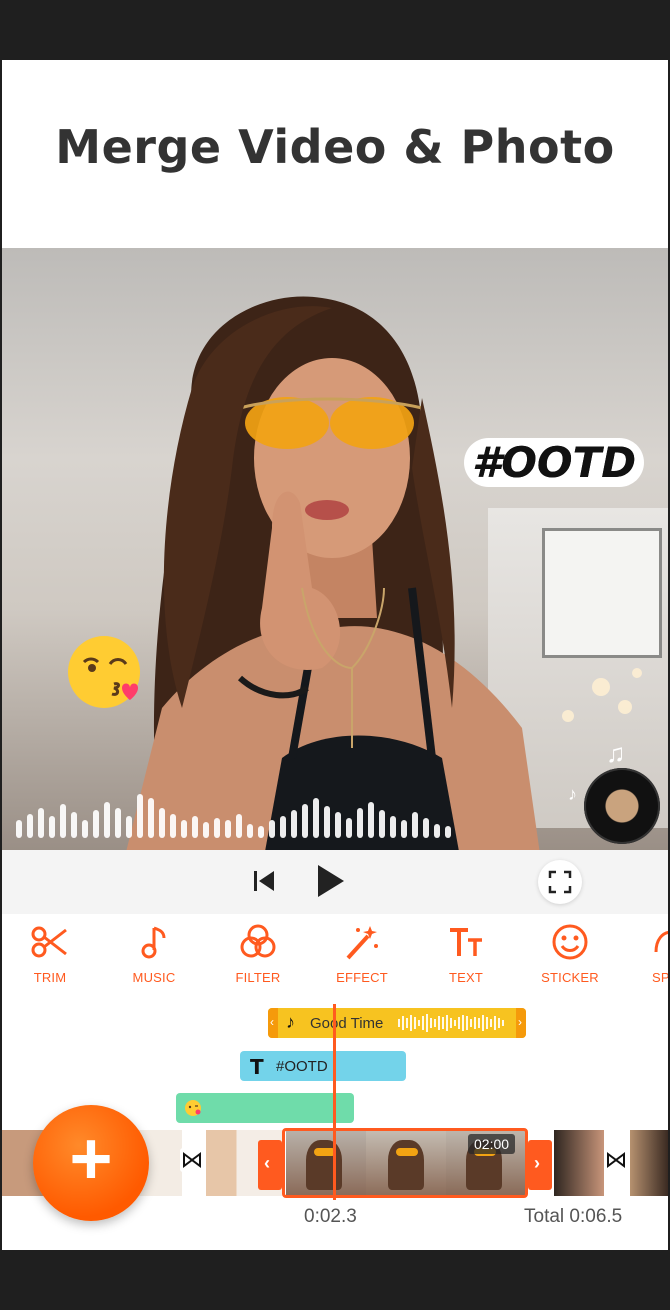  I want to click on playback-bar, so click(335, 882).